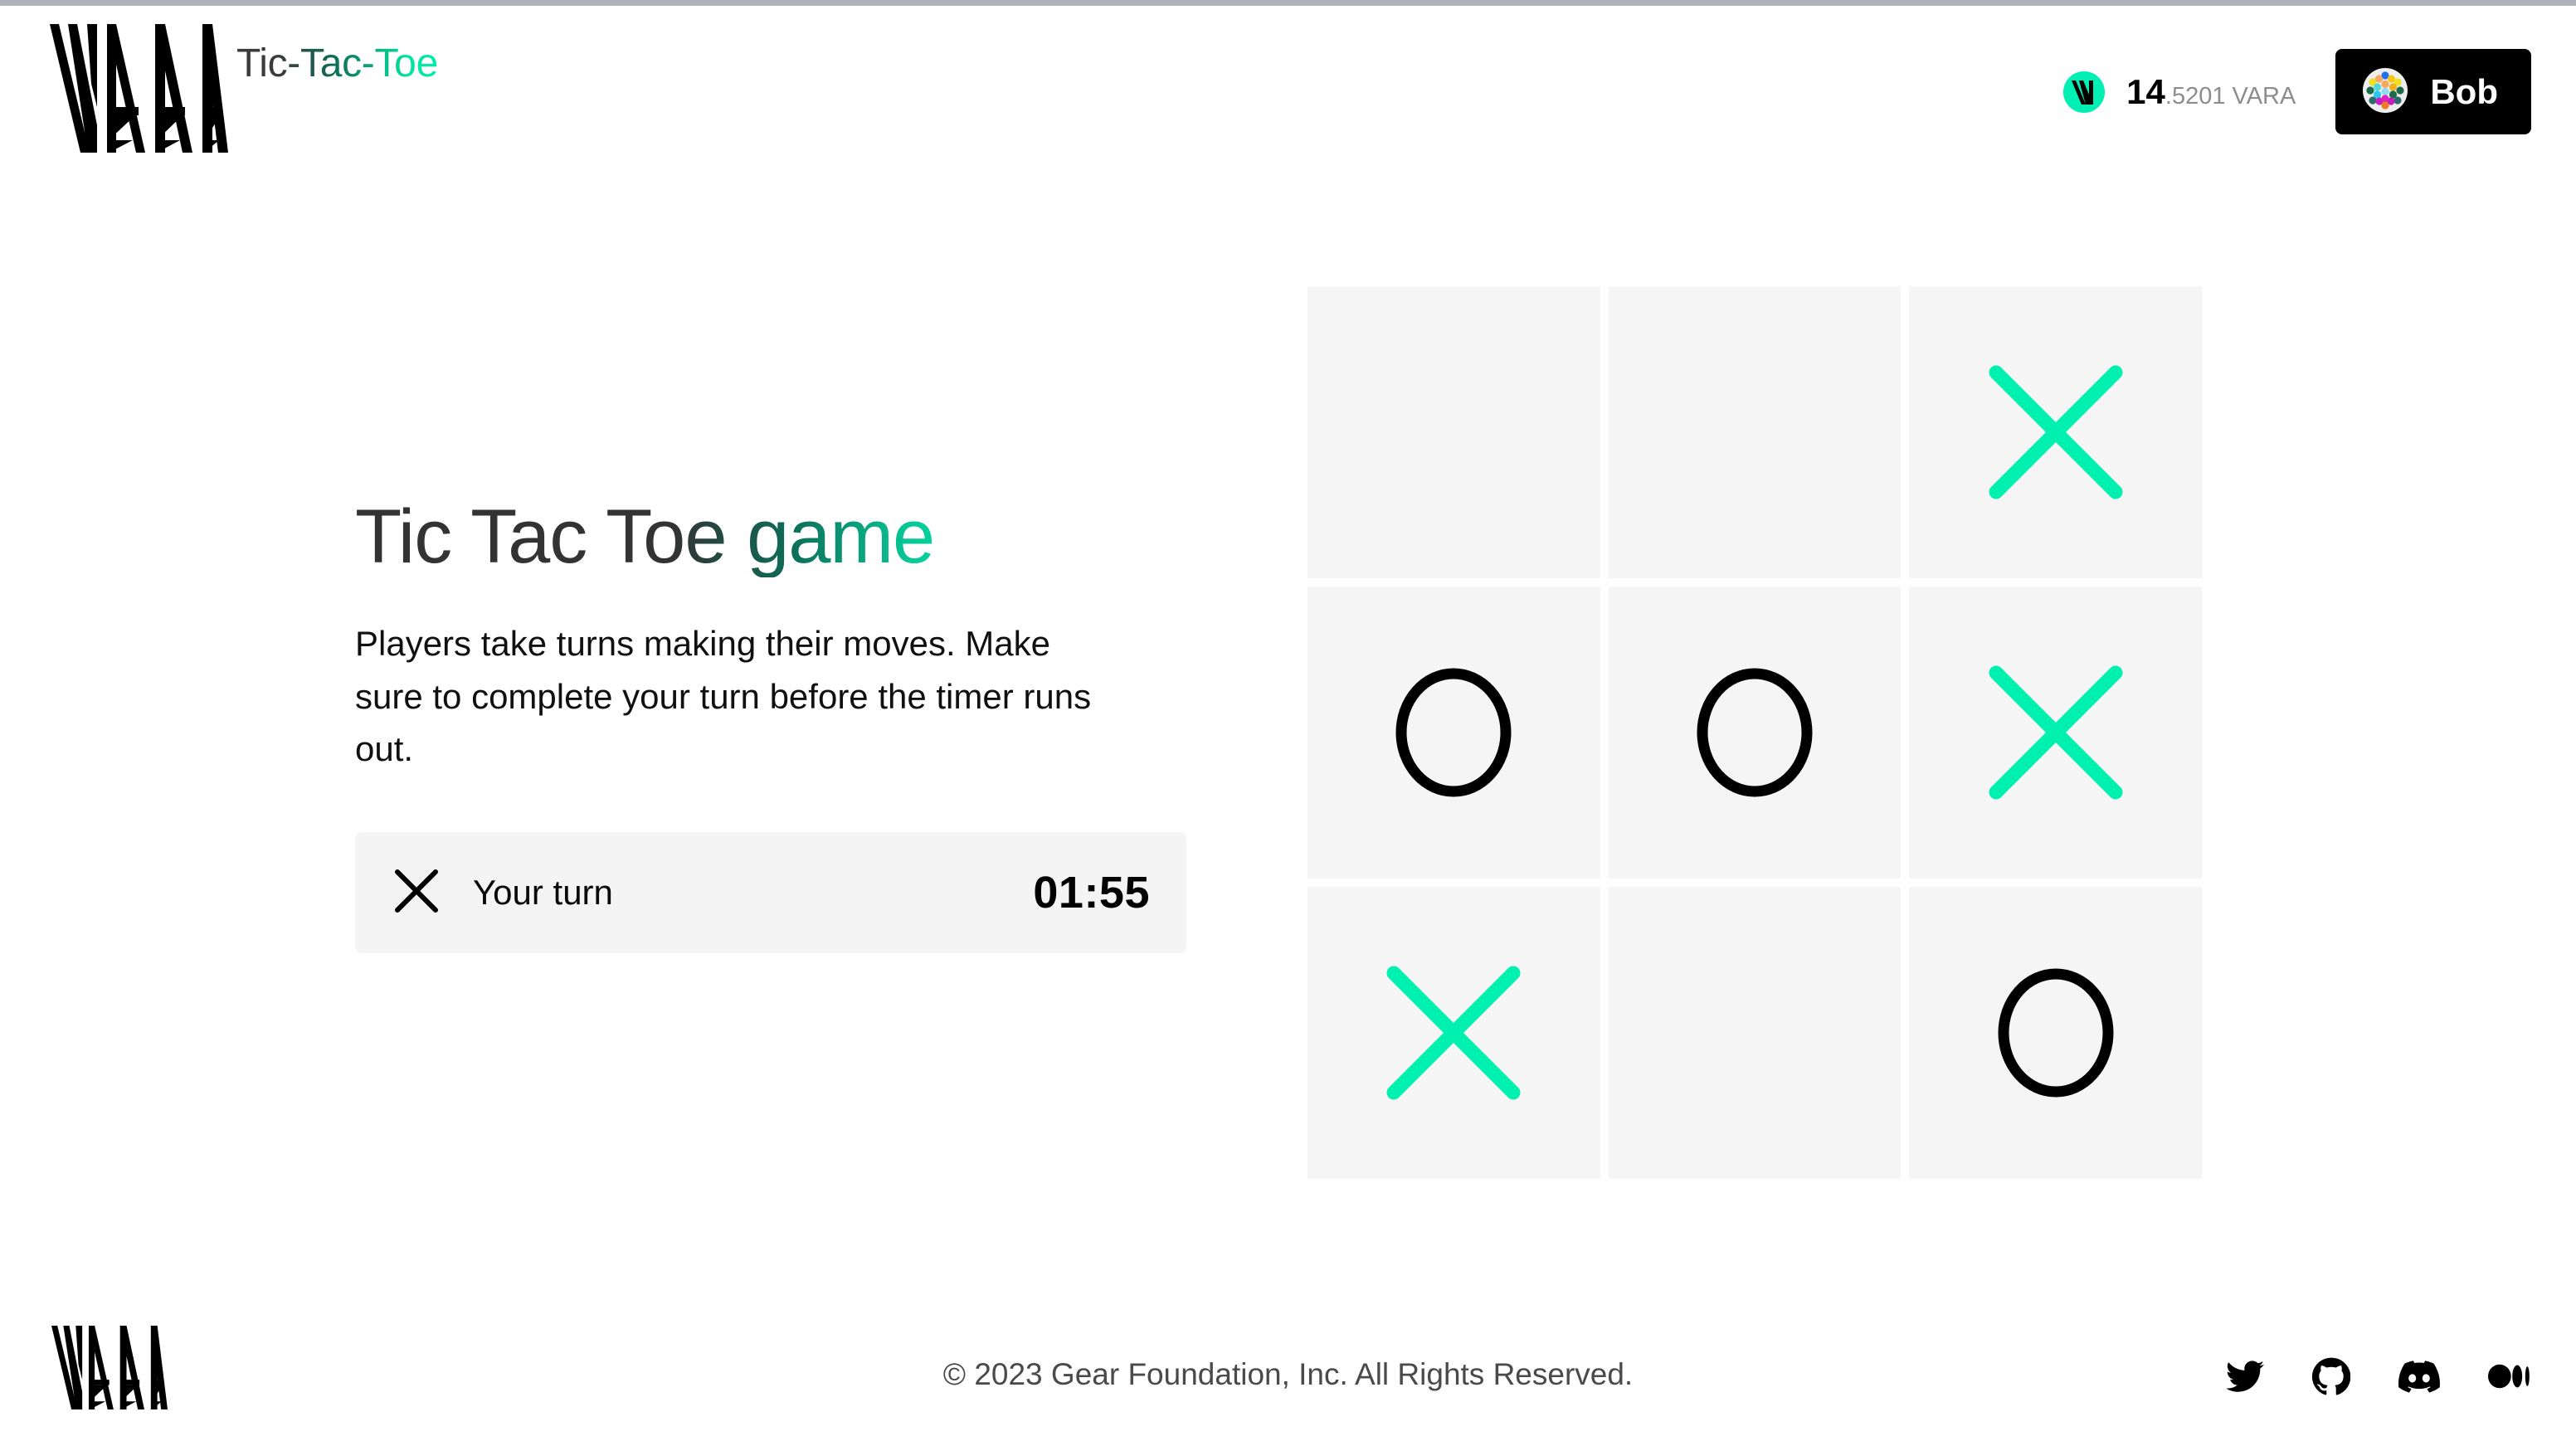  What do you see at coordinates (2084, 92) in the screenshot?
I see `vara-coin-icon` at bounding box center [2084, 92].